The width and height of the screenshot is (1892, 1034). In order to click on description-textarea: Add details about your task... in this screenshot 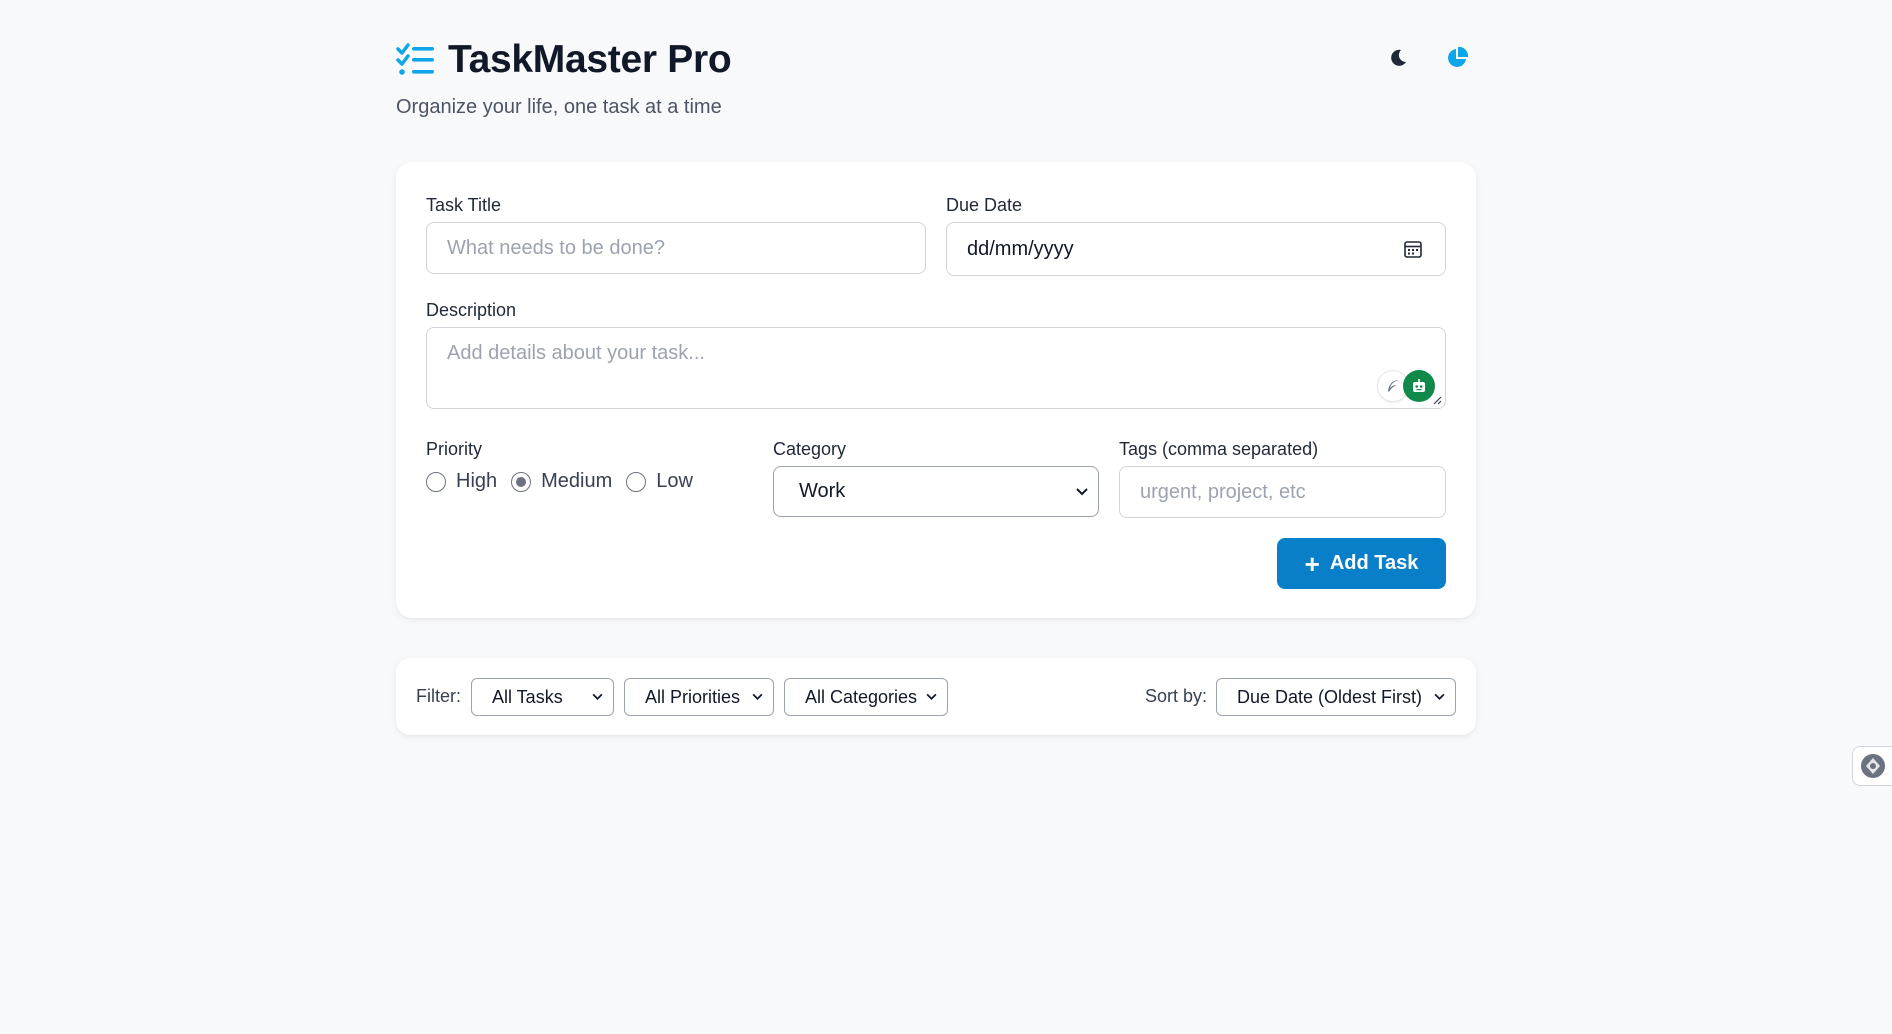, I will do `click(936, 368)`.